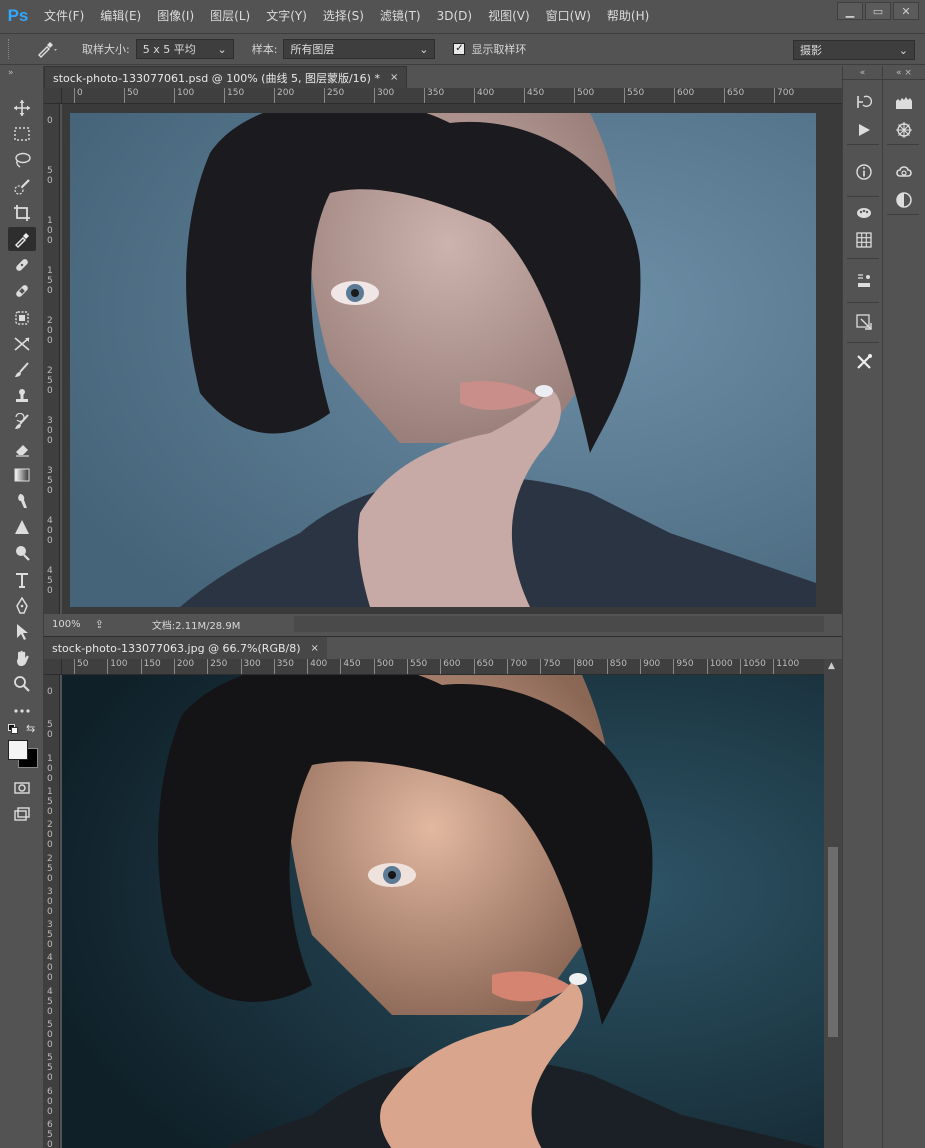 This screenshot has width=925, height=1148. What do you see at coordinates (400, 16) in the screenshot?
I see `menu-item: 滤镜(T)` at bounding box center [400, 16].